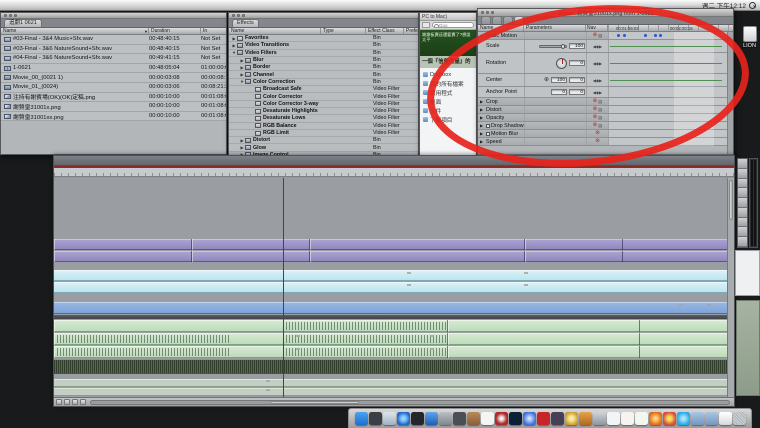 The width and height of the screenshot is (760, 428). What do you see at coordinates (323, 82) in the screenshot?
I see `effects-row: ▼ Color Correction Bin` at bounding box center [323, 82].